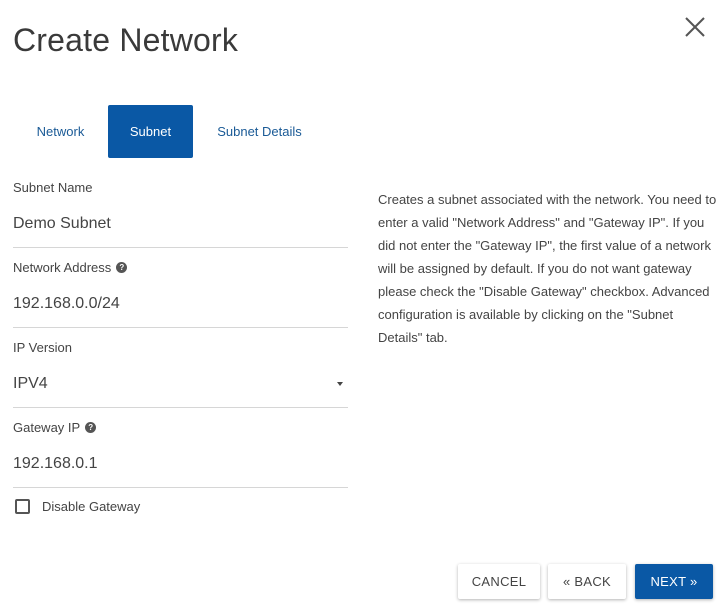 Image resolution: width=726 pixels, height=611 pixels. What do you see at coordinates (340, 384) in the screenshot?
I see `caret-down-icon` at bounding box center [340, 384].